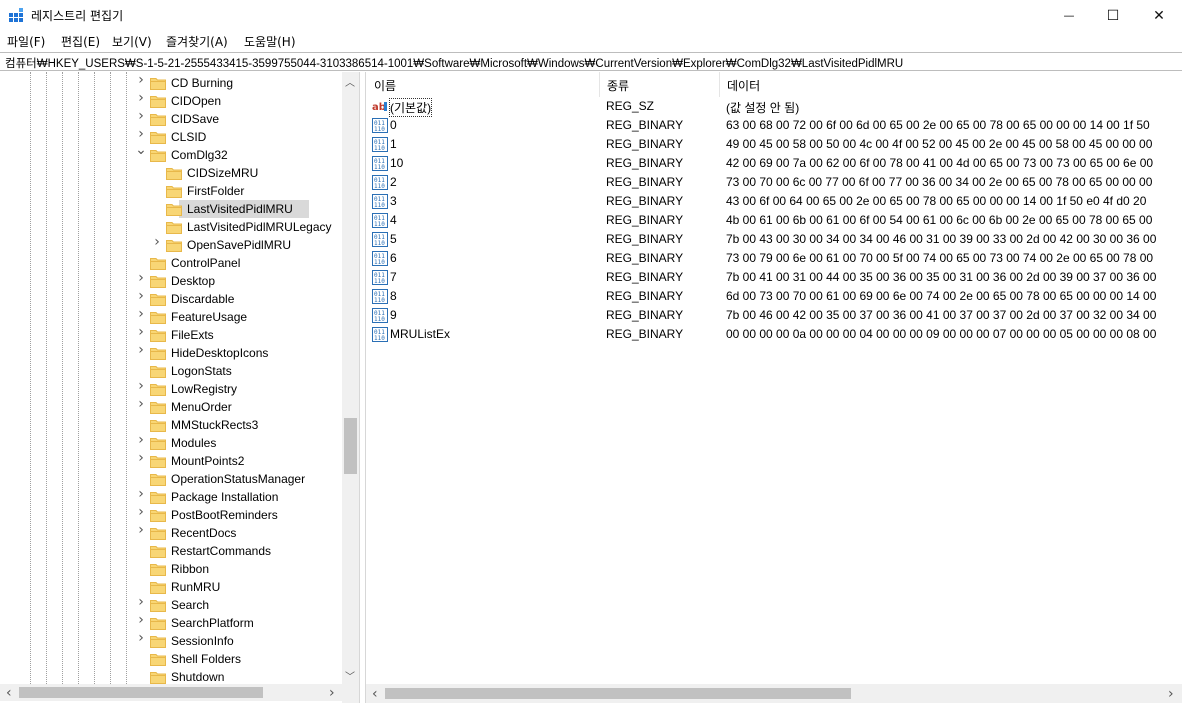  What do you see at coordinates (171, 227) in the screenshot?
I see `tree-item: LastVisitedPidlMRULegacy` at bounding box center [171, 227].